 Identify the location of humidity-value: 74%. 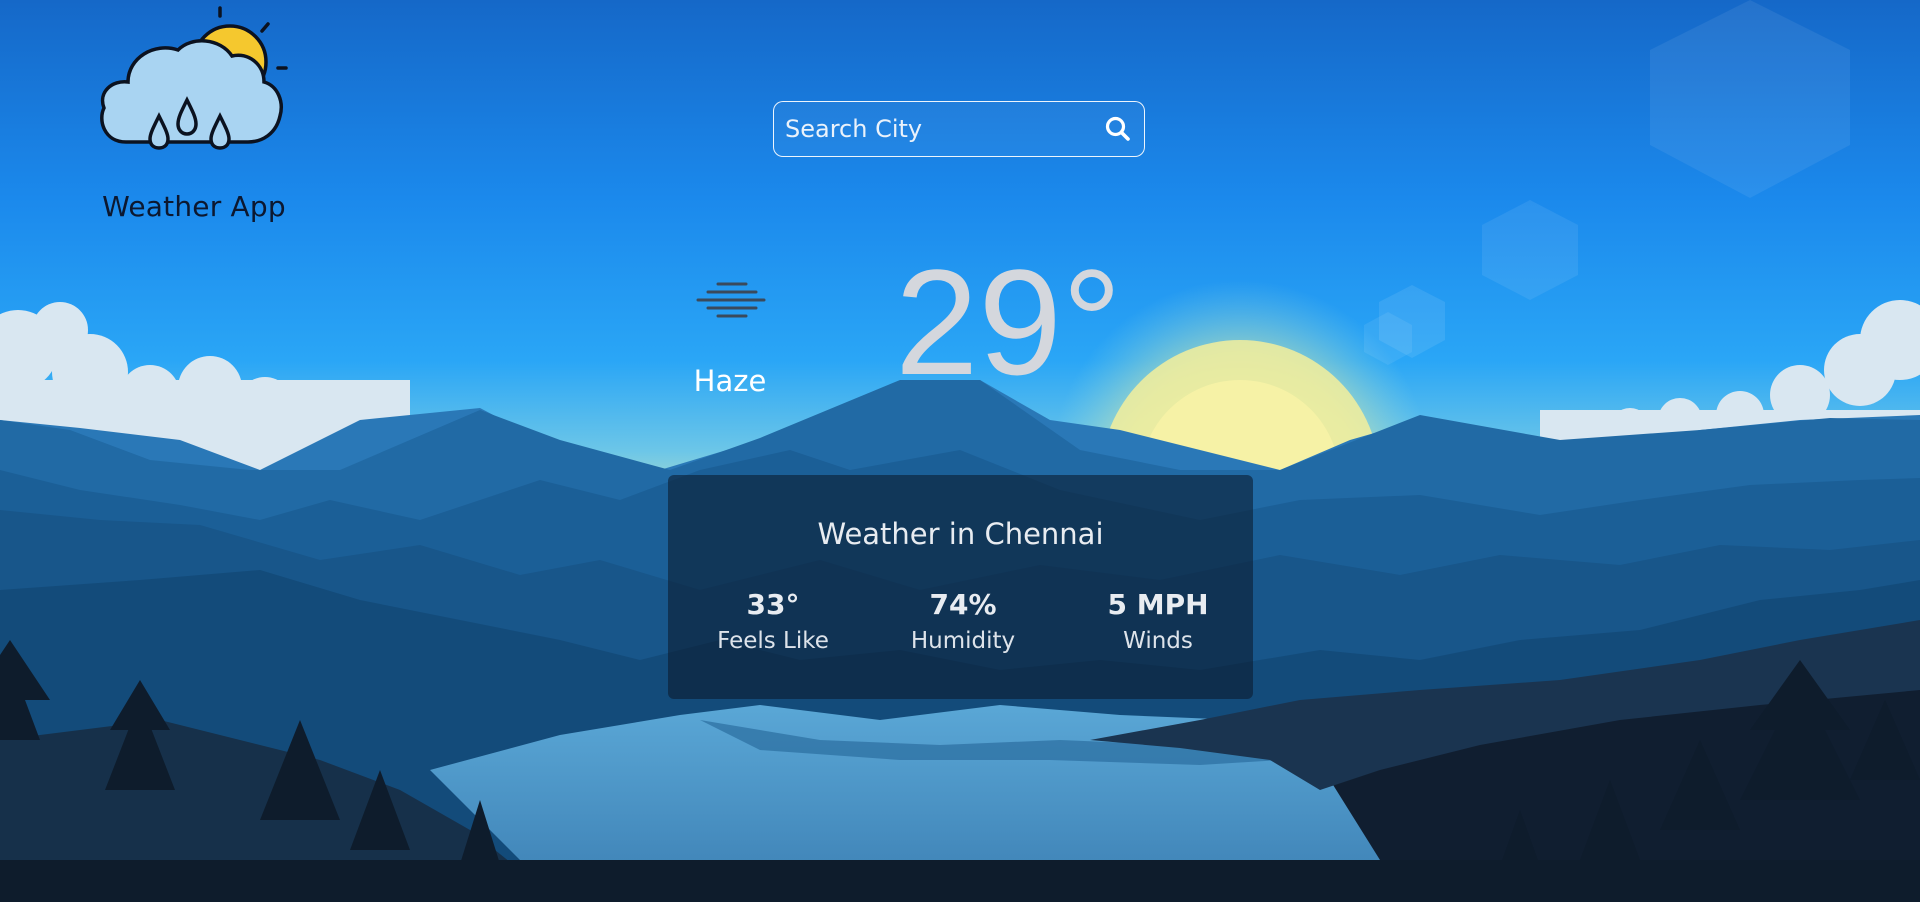
(963, 604).